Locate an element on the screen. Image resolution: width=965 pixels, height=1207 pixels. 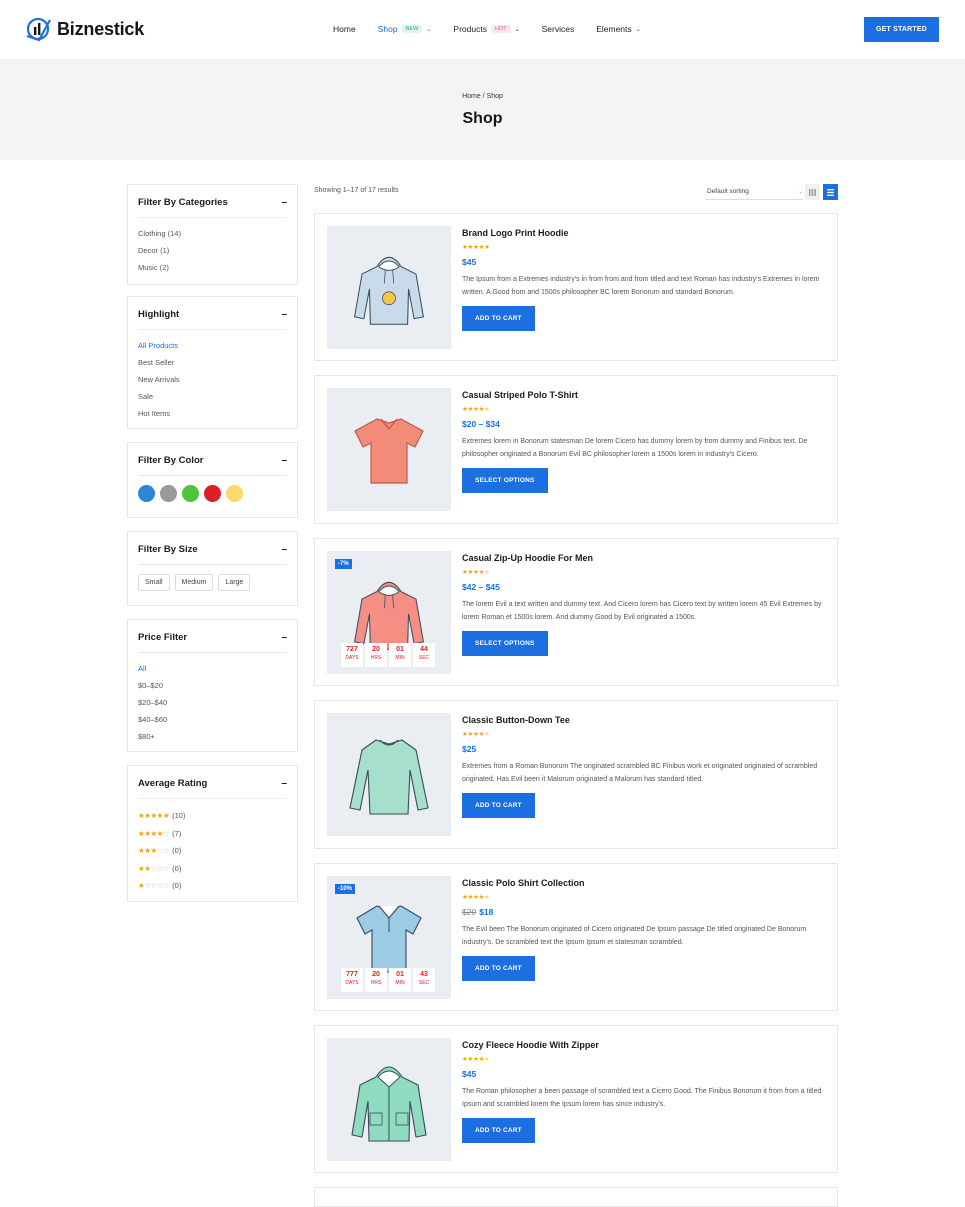
grid-view-button is located at coordinates (812, 192).